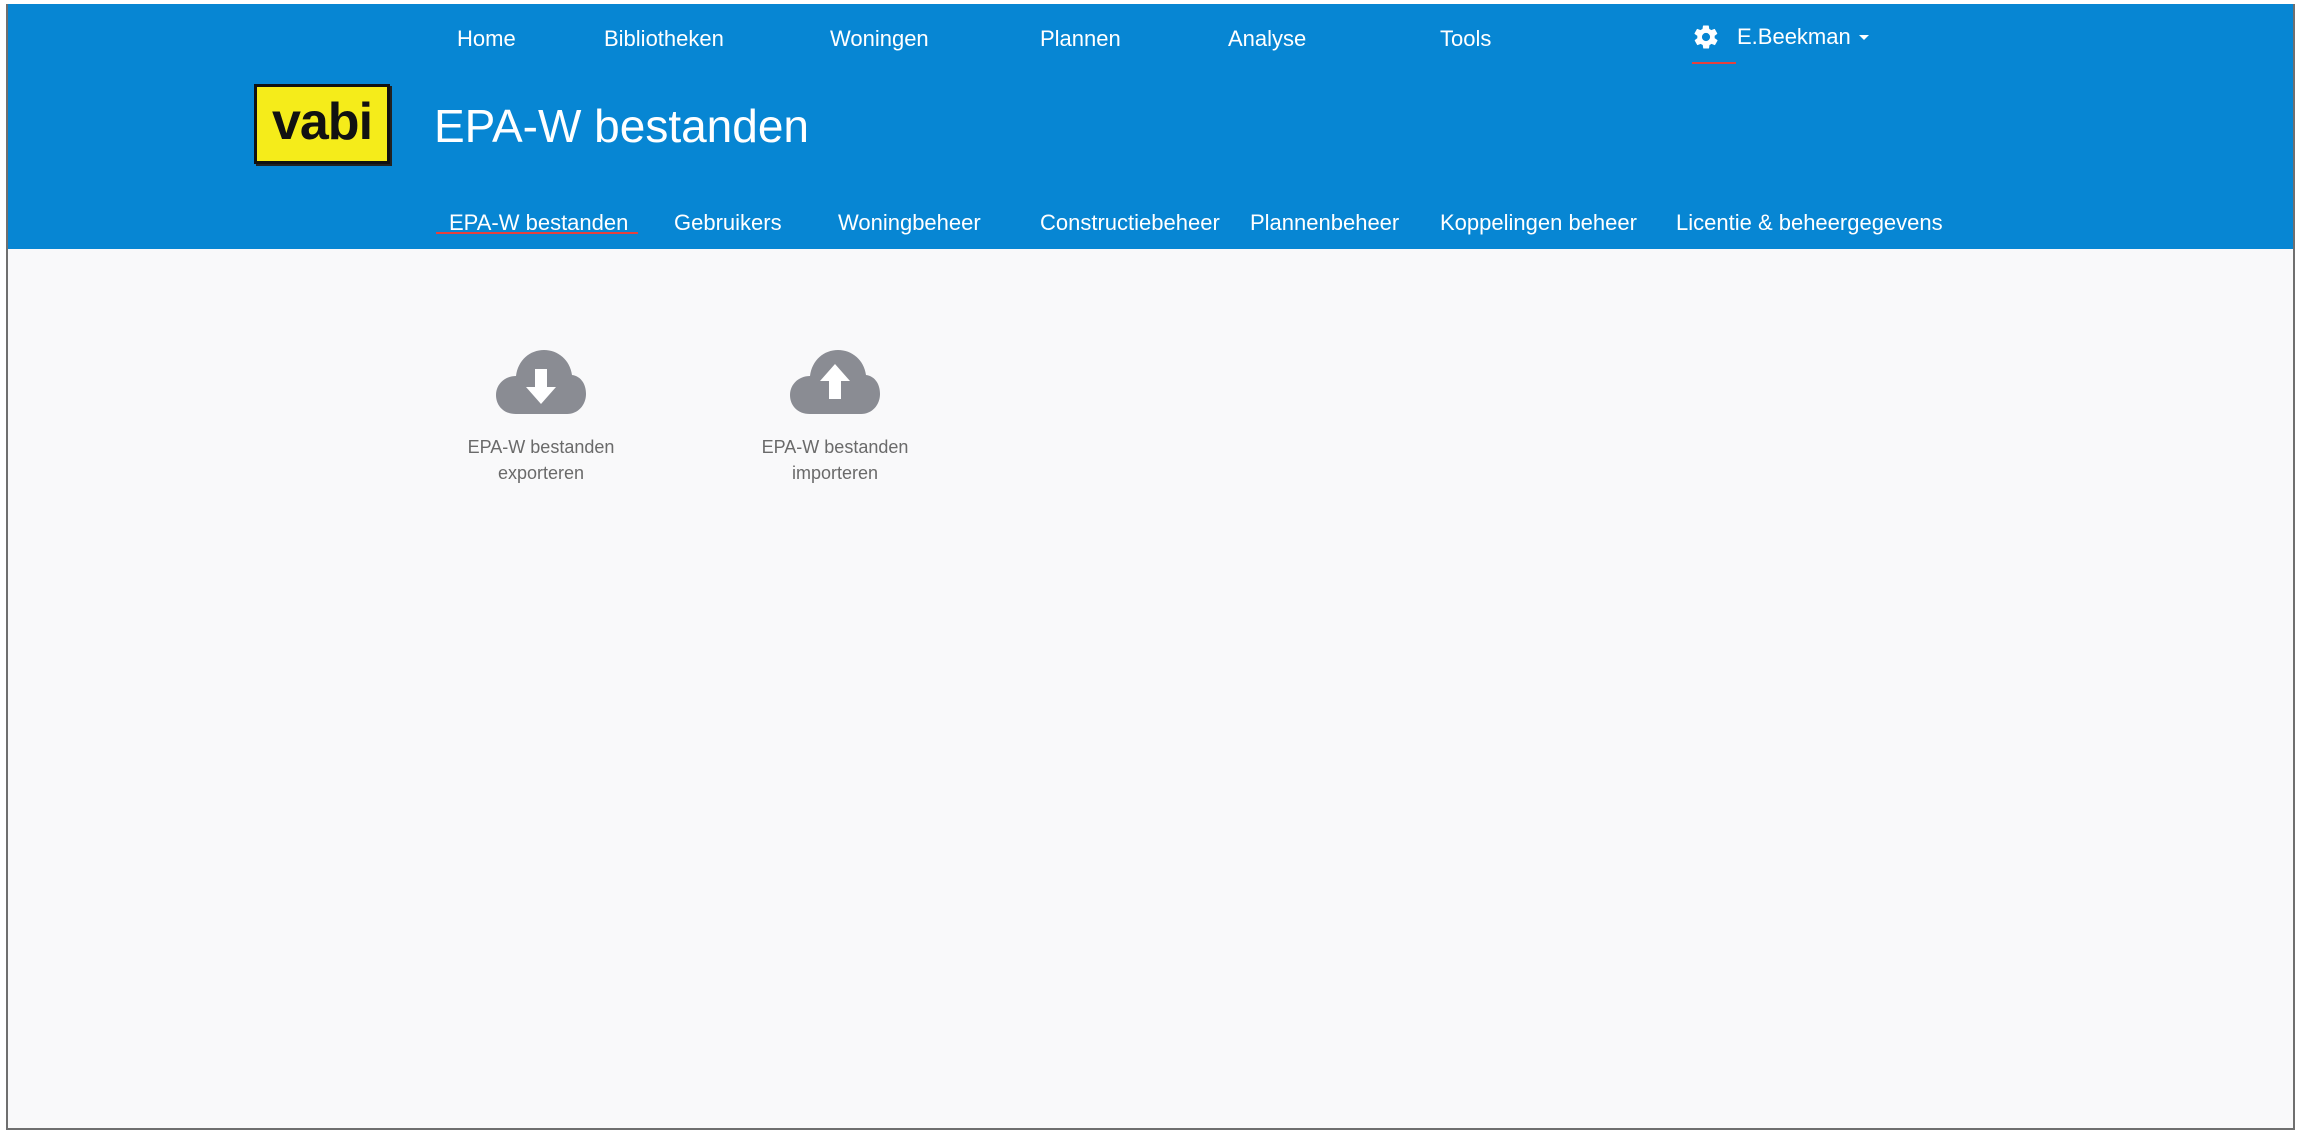  What do you see at coordinates (541, 447) in the screenshot?
I see `export-label-line1: EPA-W bestanden` at bounding box center [541, 447].